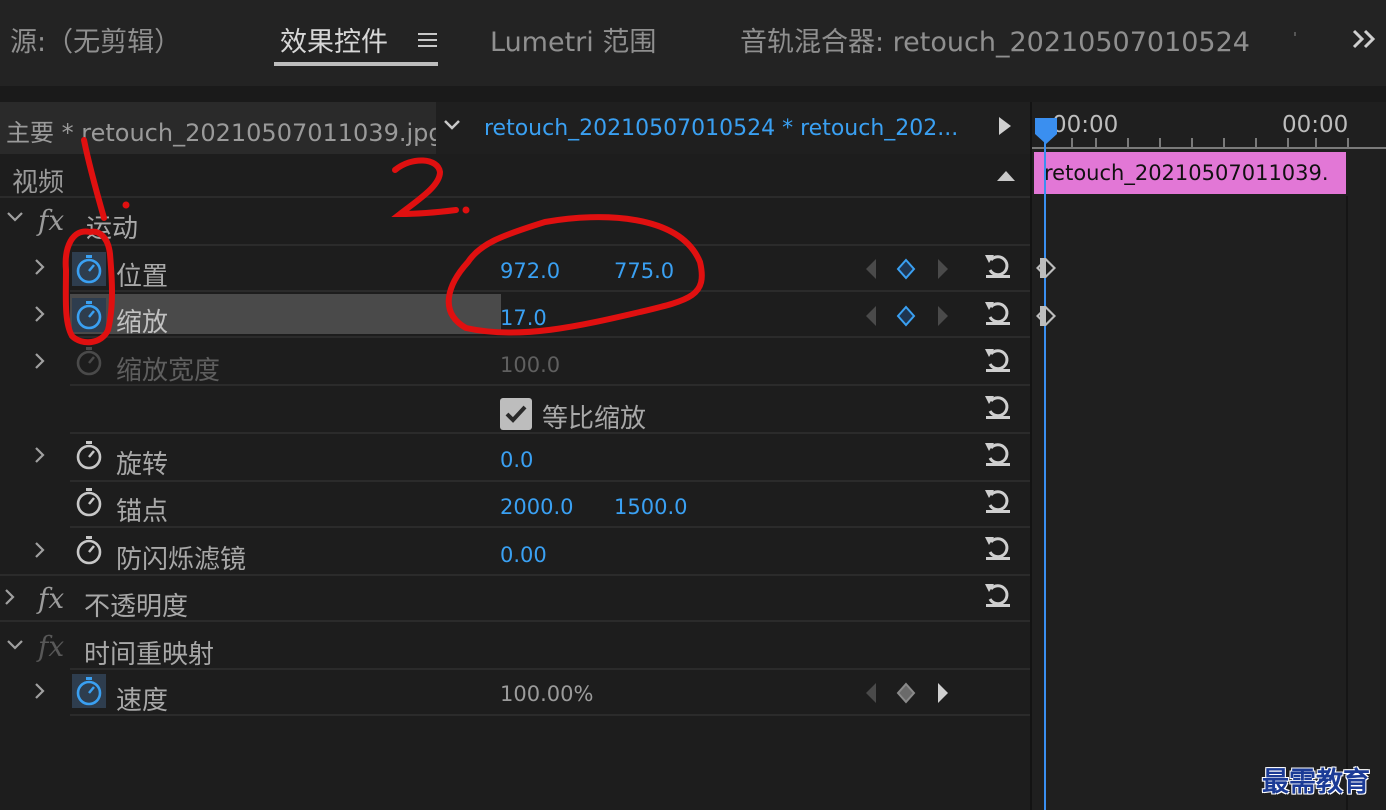  Describe the element at coordinates (530, 365) in the screenshot. I see `scale-width-value: 100.0` at that location.